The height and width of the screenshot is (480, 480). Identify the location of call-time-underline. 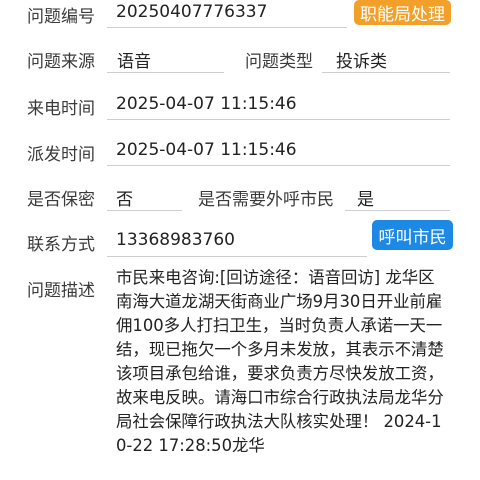
(278, 119).